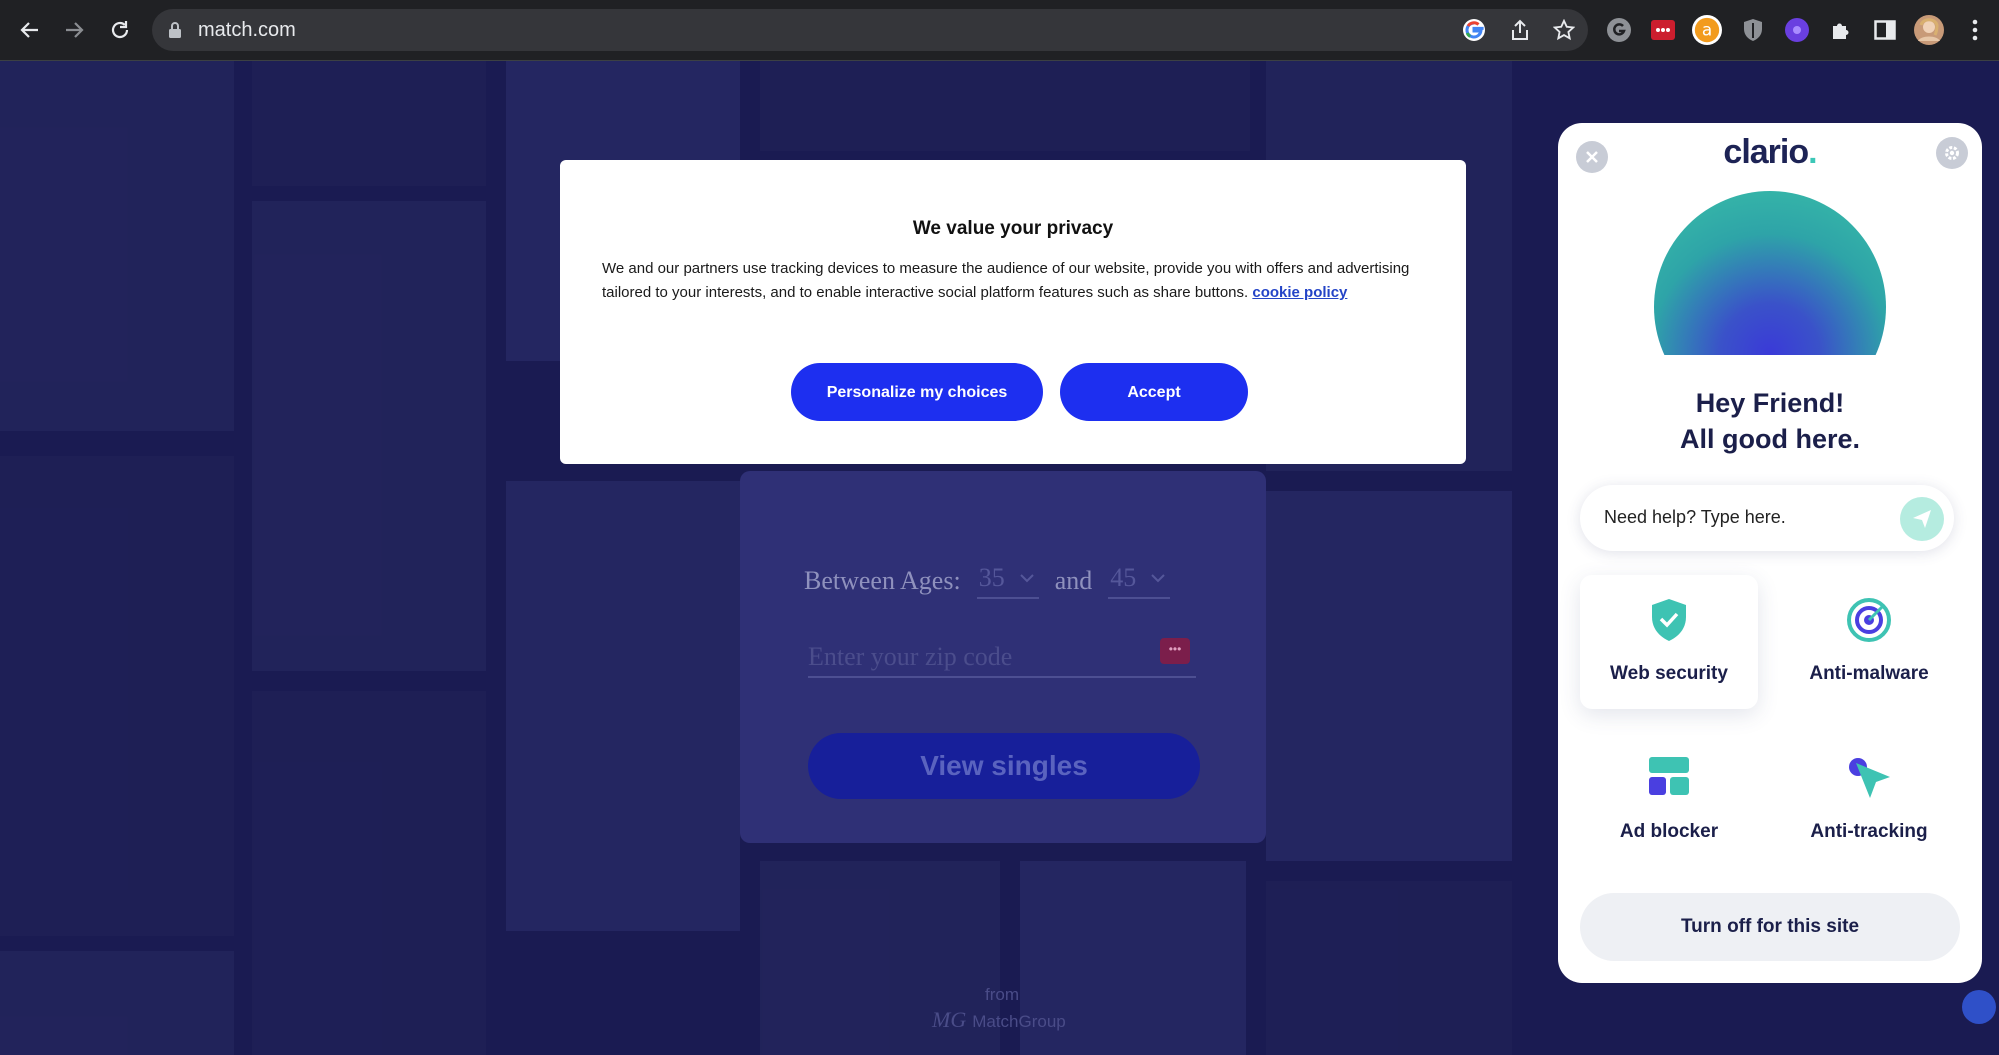 This screenshot has height=1055, width=1999. What do you see at coordinates (1929, 30) in the screenshot?
I see `profile-avatar` at bounding box center [1929, 30].